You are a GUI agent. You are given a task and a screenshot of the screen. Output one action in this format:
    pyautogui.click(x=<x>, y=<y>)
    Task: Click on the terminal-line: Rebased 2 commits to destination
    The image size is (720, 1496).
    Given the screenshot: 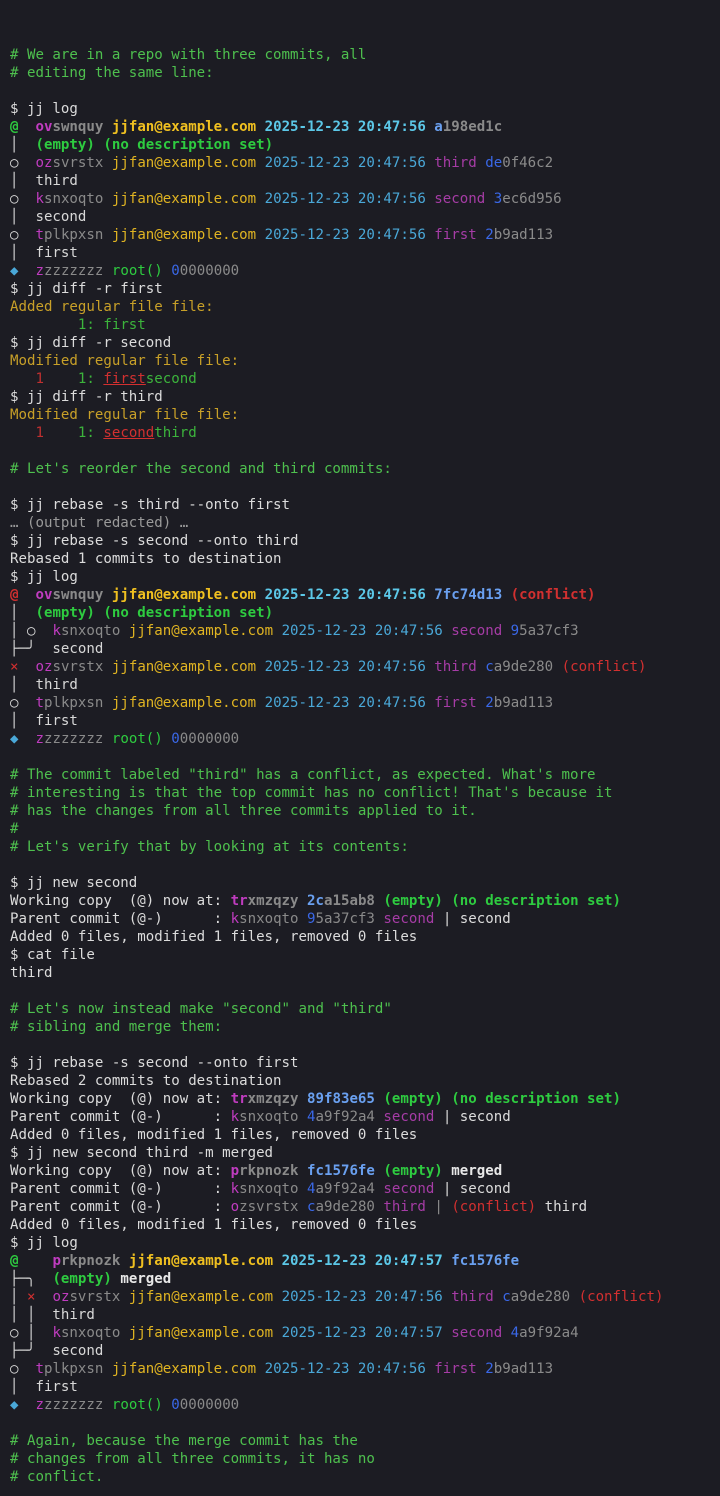 What is the action you would take?
    pyautogui.click(x=365, y=1081)
    